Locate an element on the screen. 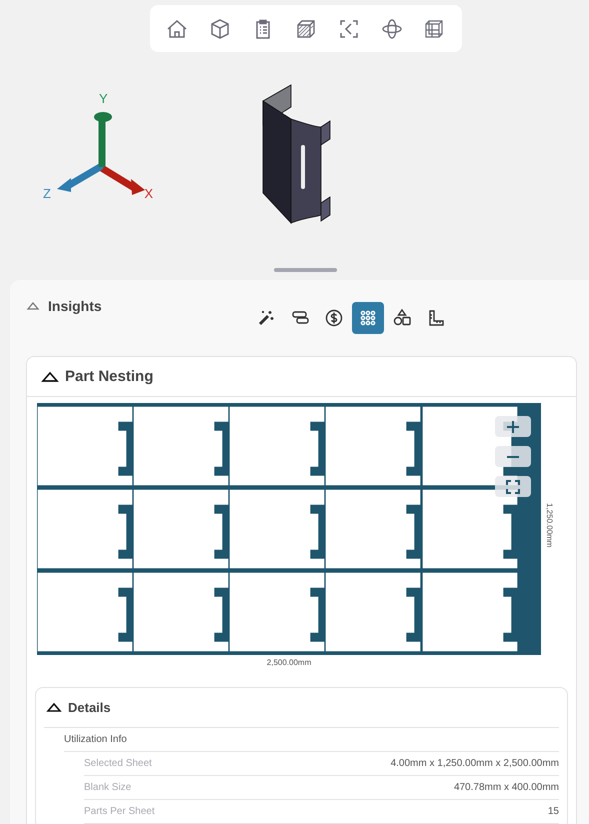 This screenshot has height=824, width=589. axis-label: Y is located at coordinates (103, 98).